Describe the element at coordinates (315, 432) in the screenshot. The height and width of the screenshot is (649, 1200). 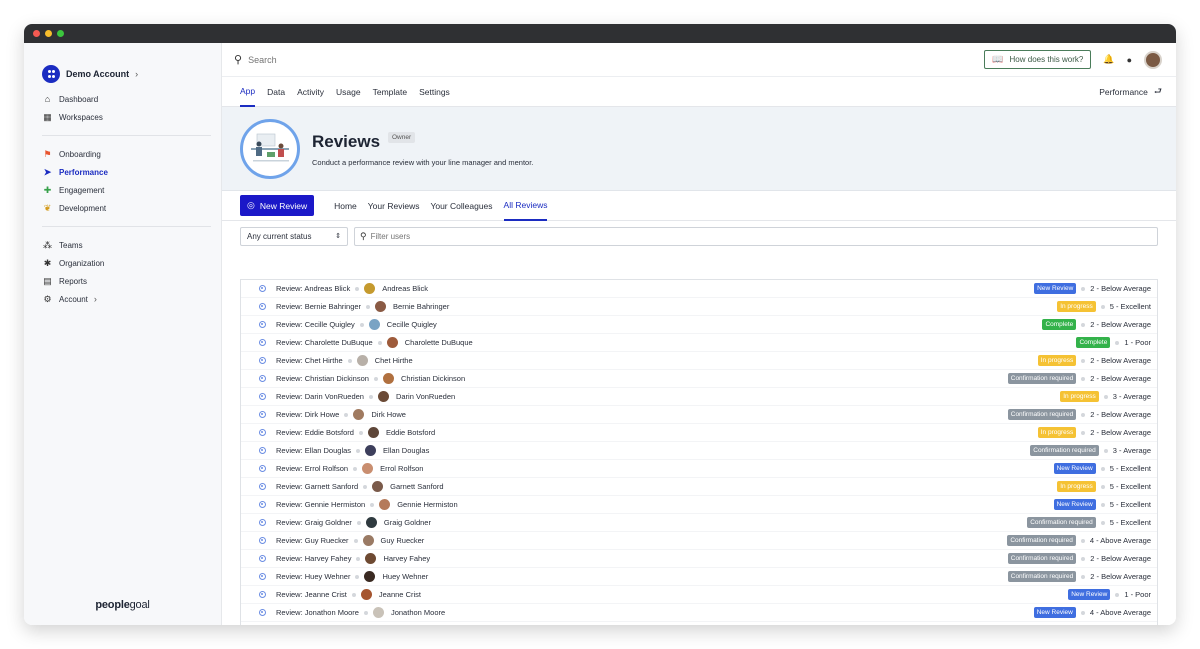
I see `review-title: Review: Eddie Botsford` at that location.